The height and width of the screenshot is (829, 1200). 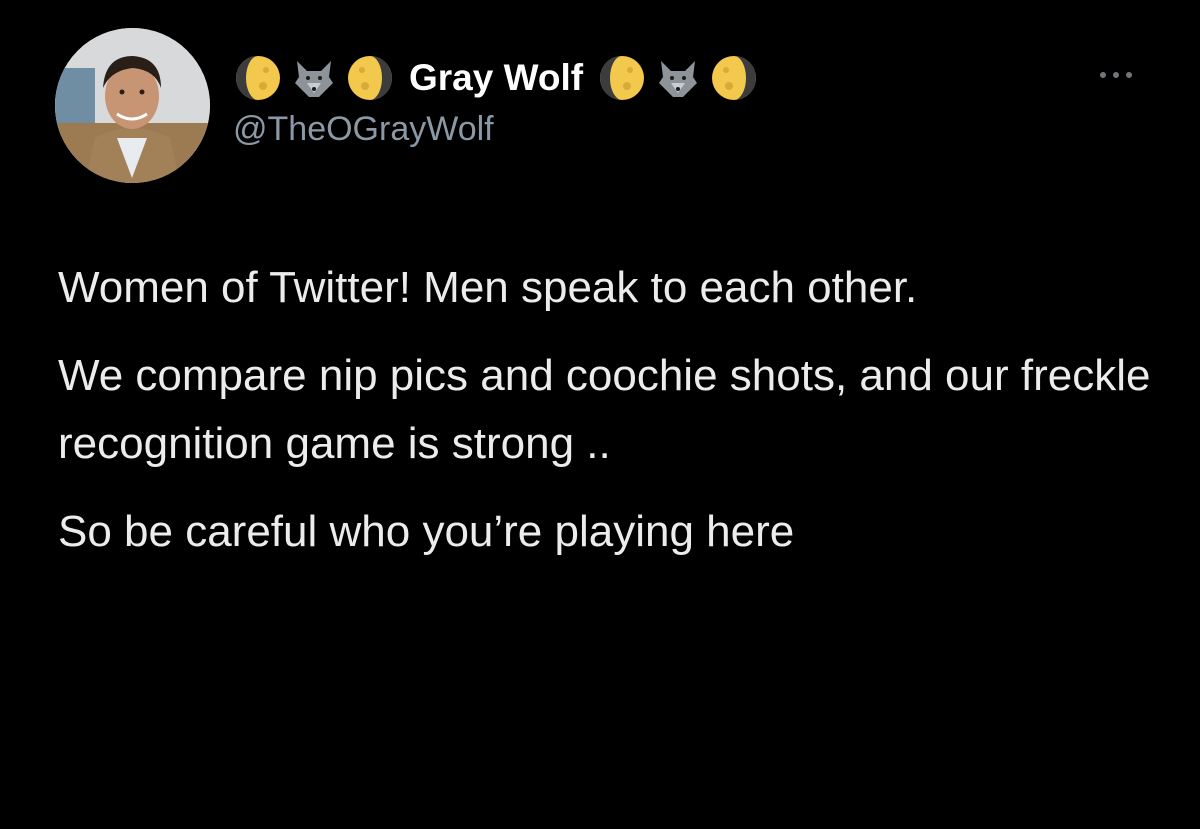 What do you see at coordinates (363, 129) in the screenshot?
I see `author-handle: @TheOGrayWolf` at bounding box center [363, 129].